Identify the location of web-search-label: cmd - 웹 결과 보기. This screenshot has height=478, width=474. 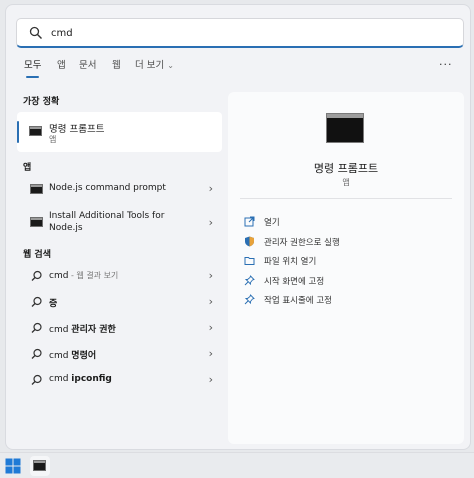
(83, 275).